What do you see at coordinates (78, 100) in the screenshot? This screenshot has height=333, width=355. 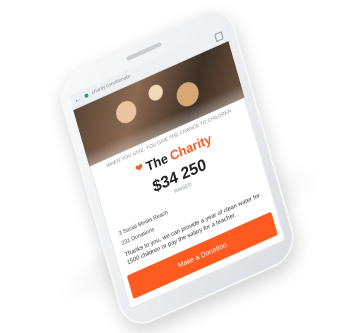 I see `back-arrow-icon: ←` at bounding box center [78, 100].